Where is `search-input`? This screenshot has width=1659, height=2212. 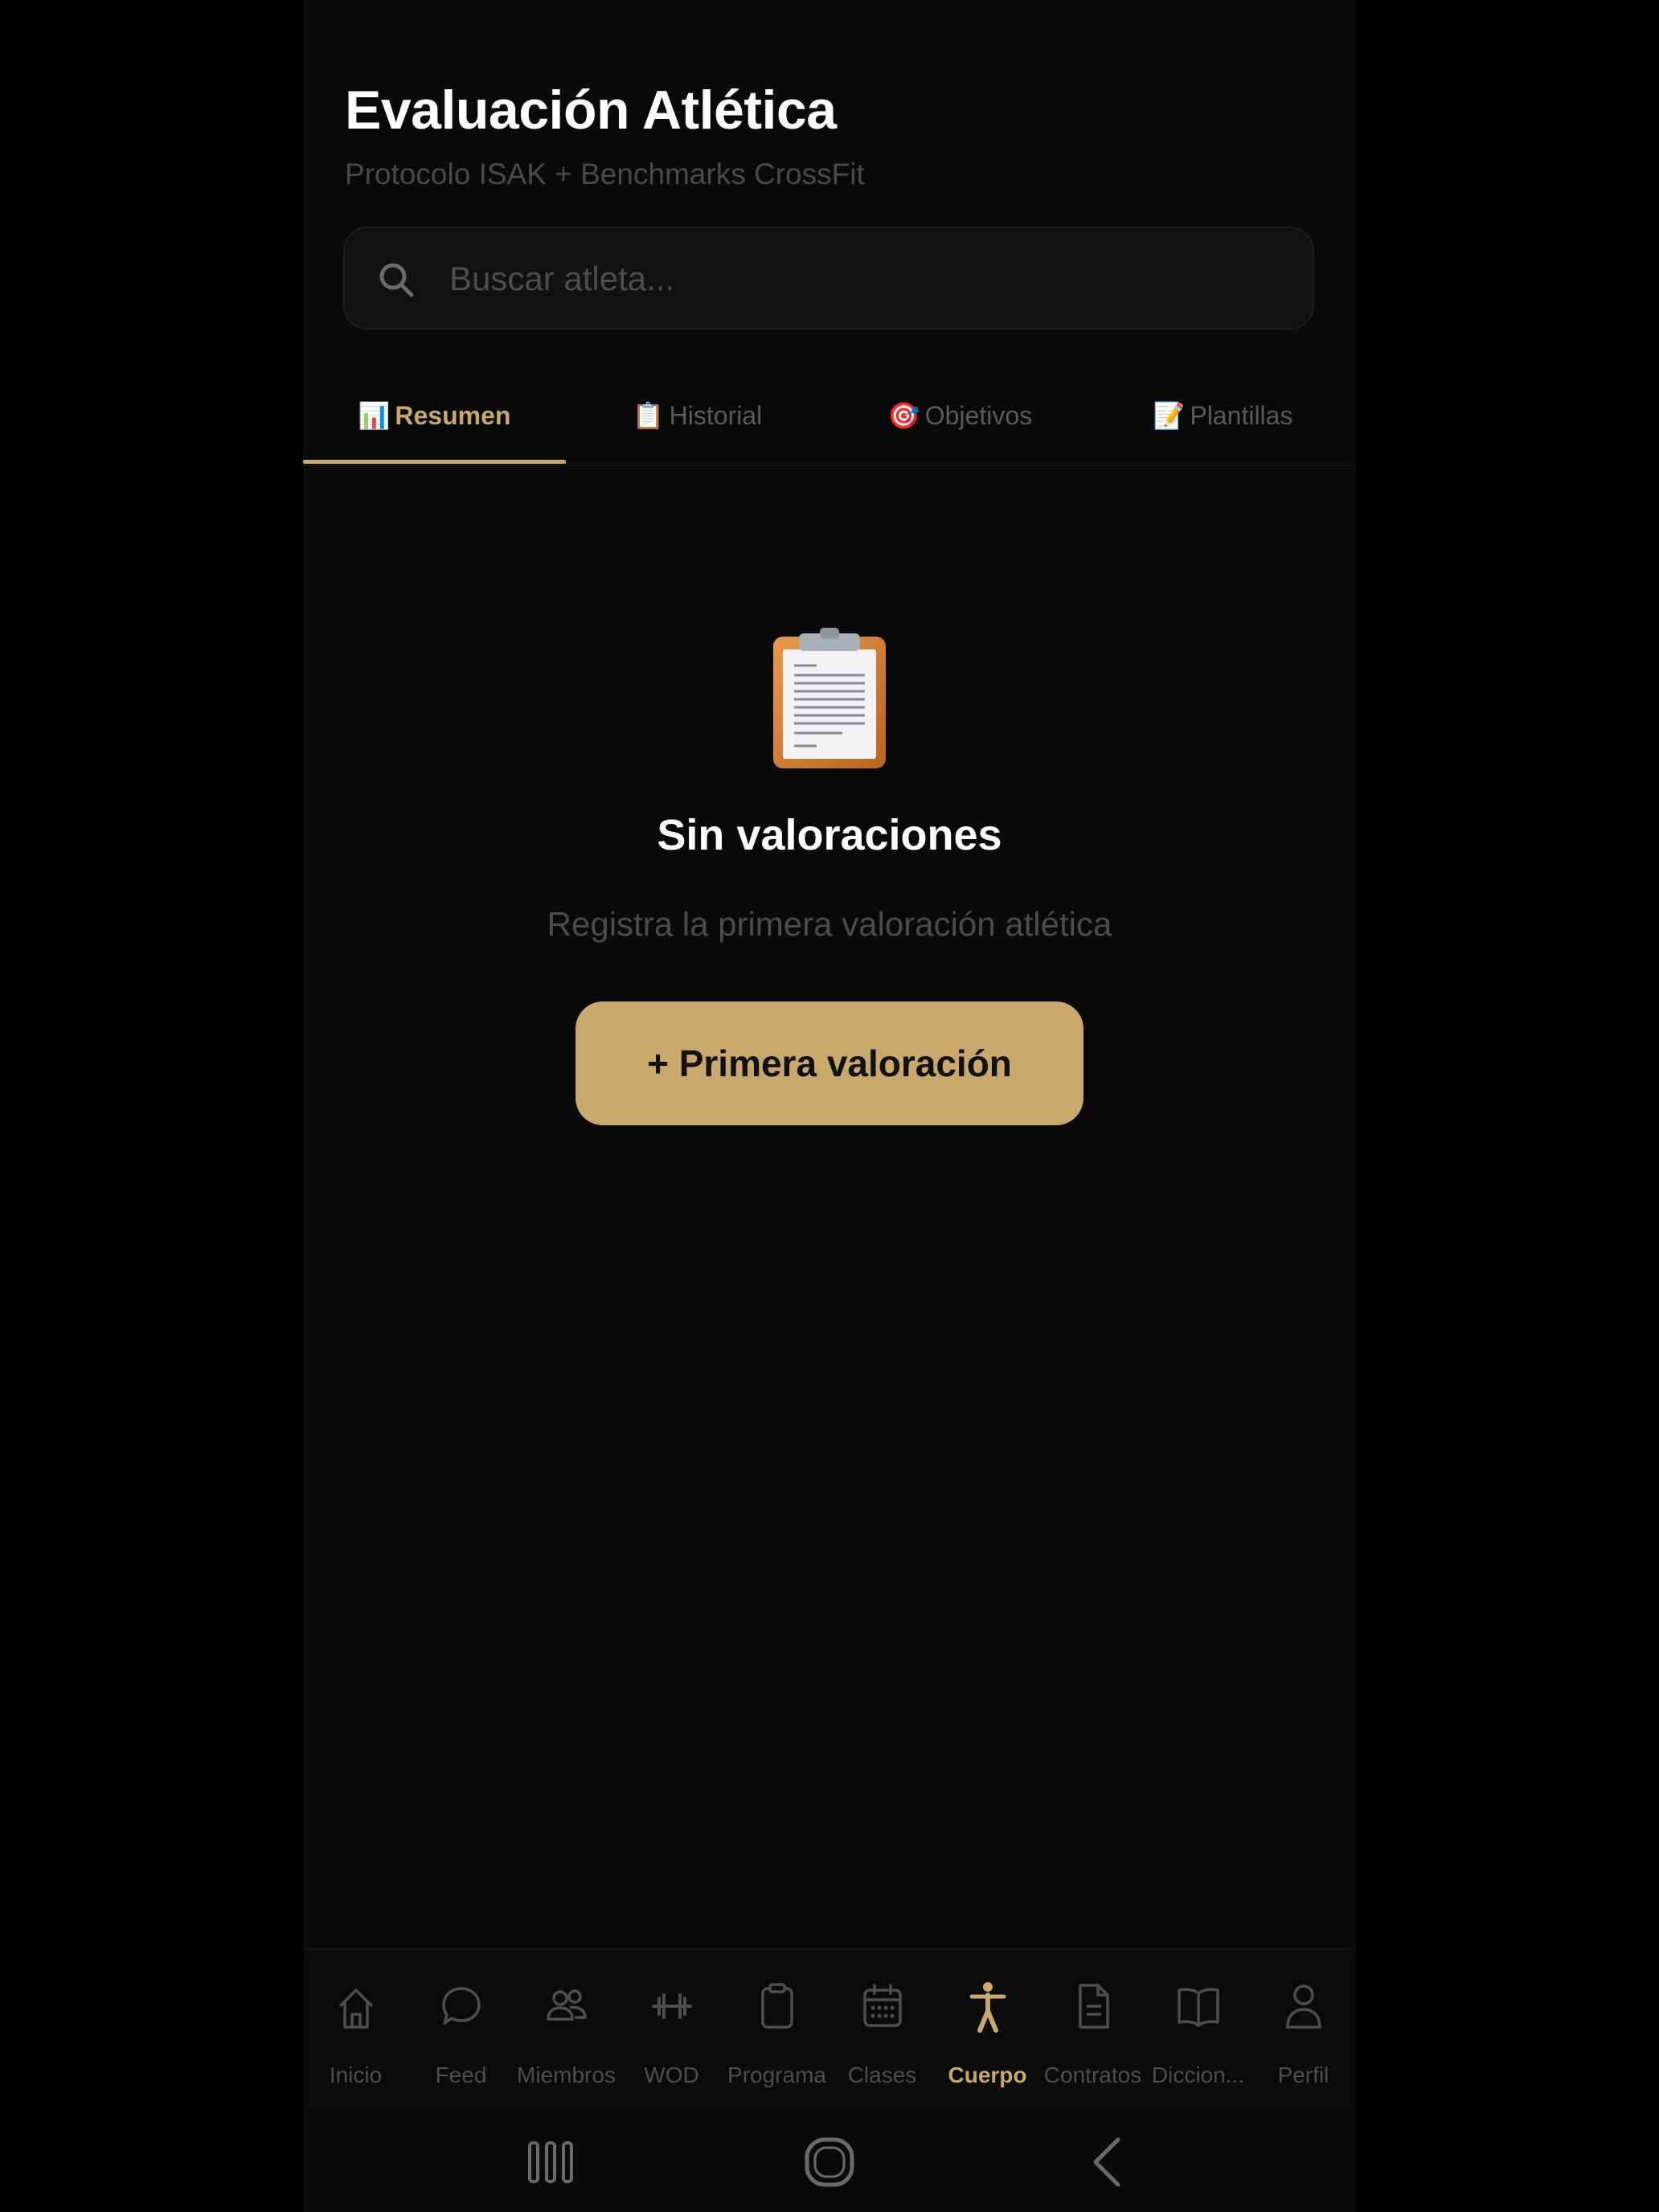
search-input is located at coordinates (867, 278).